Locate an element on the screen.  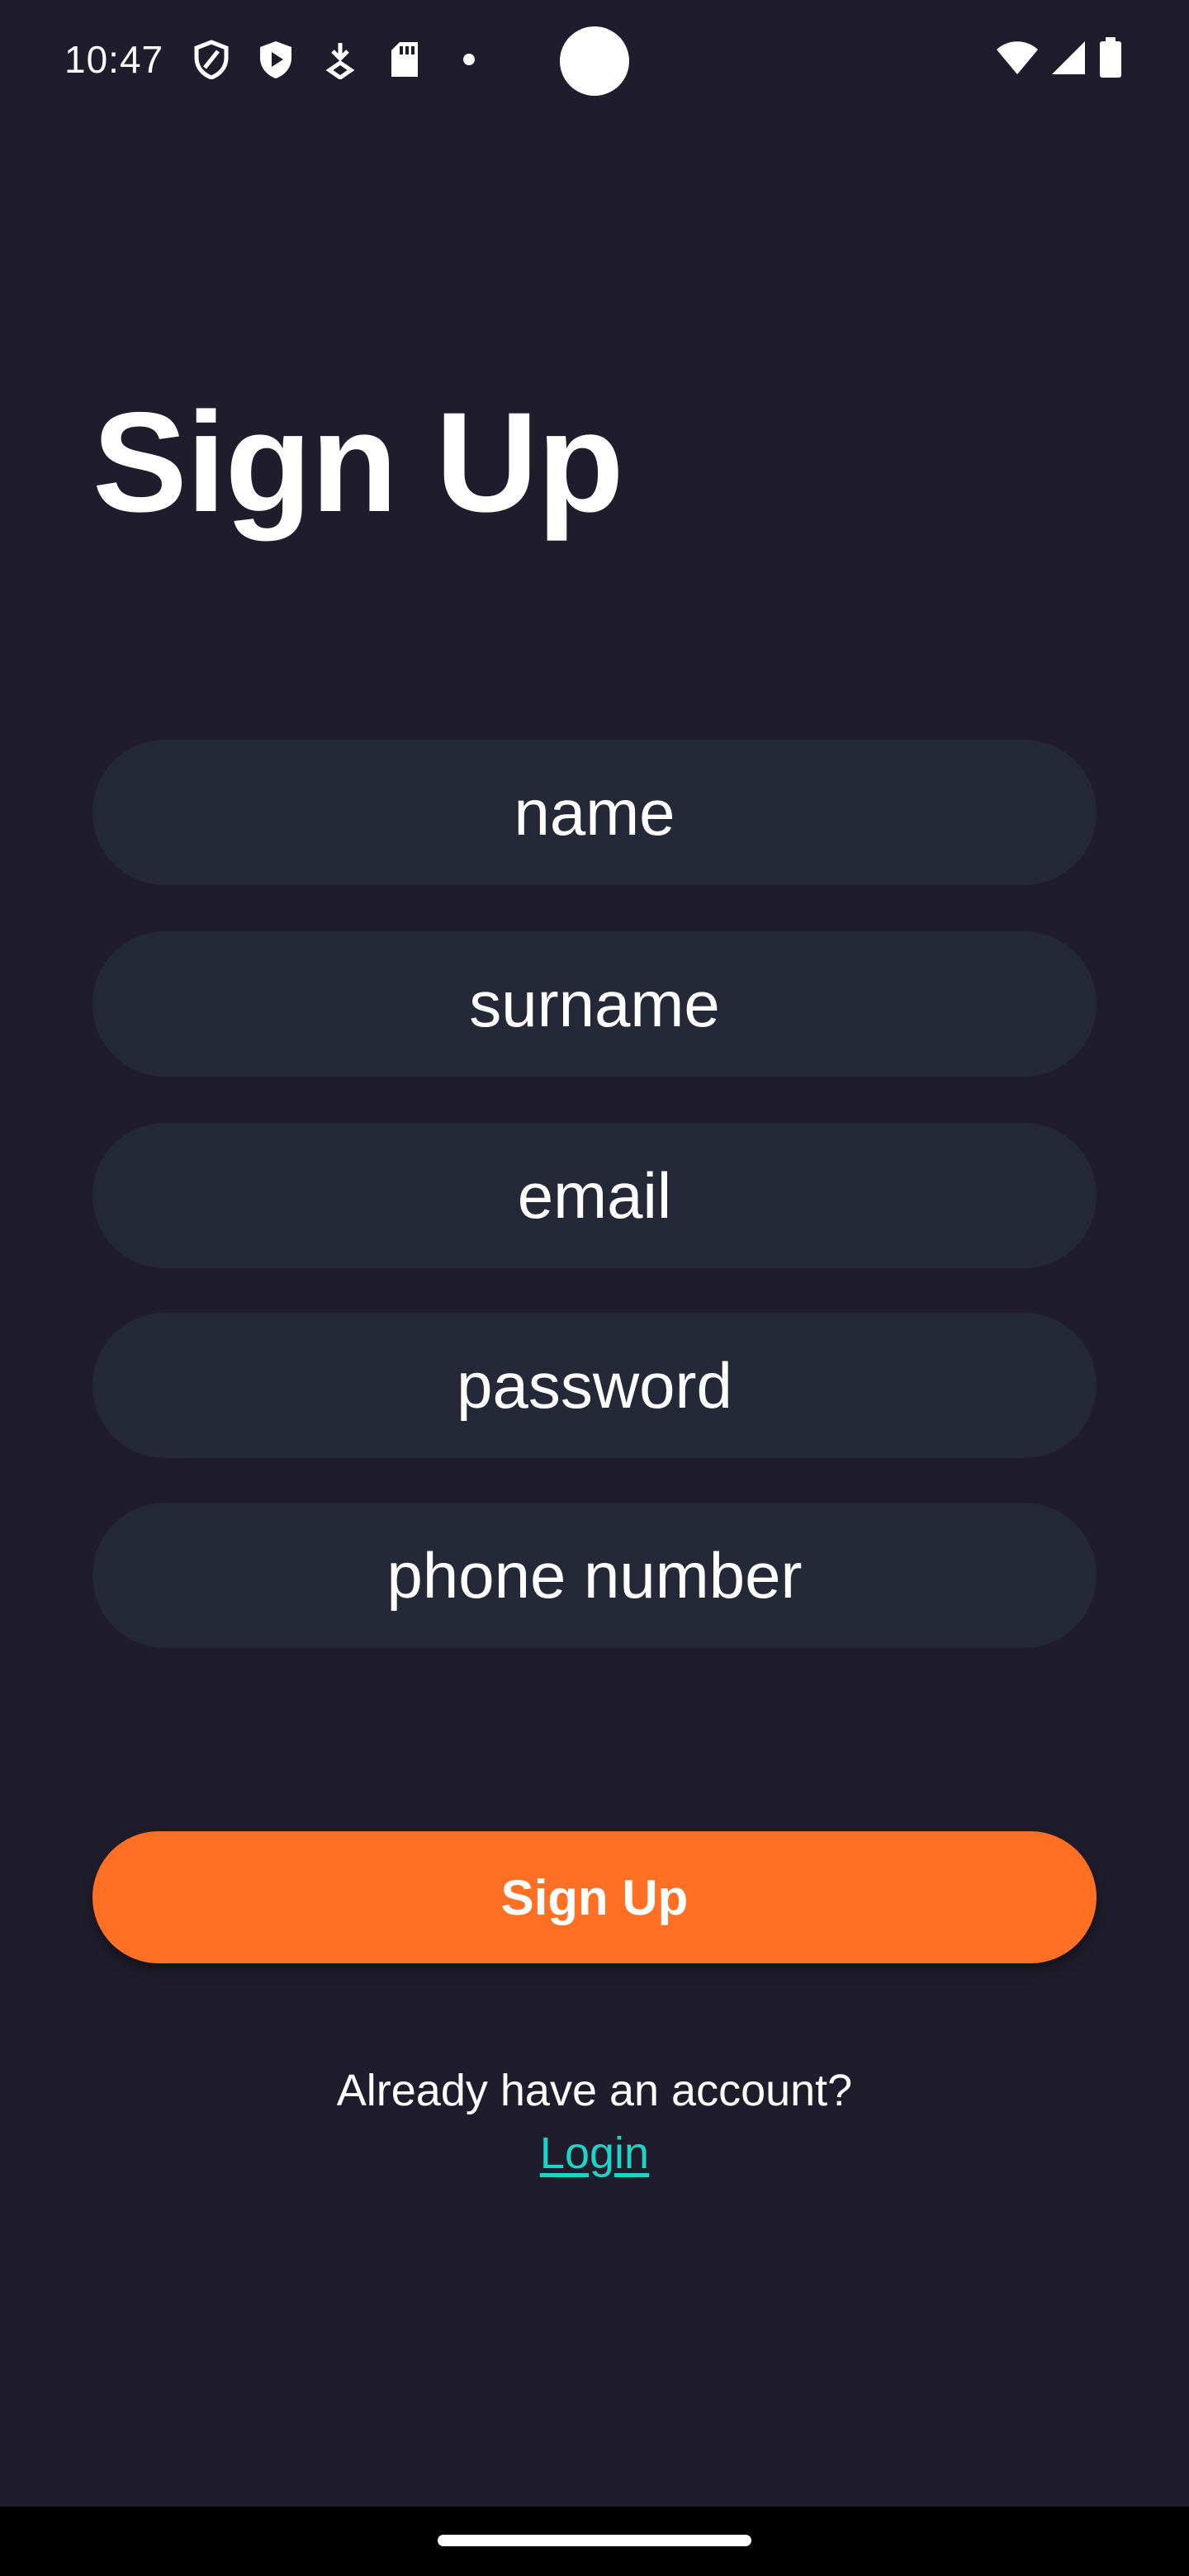
password-input is located at coordinates (594, 1385).